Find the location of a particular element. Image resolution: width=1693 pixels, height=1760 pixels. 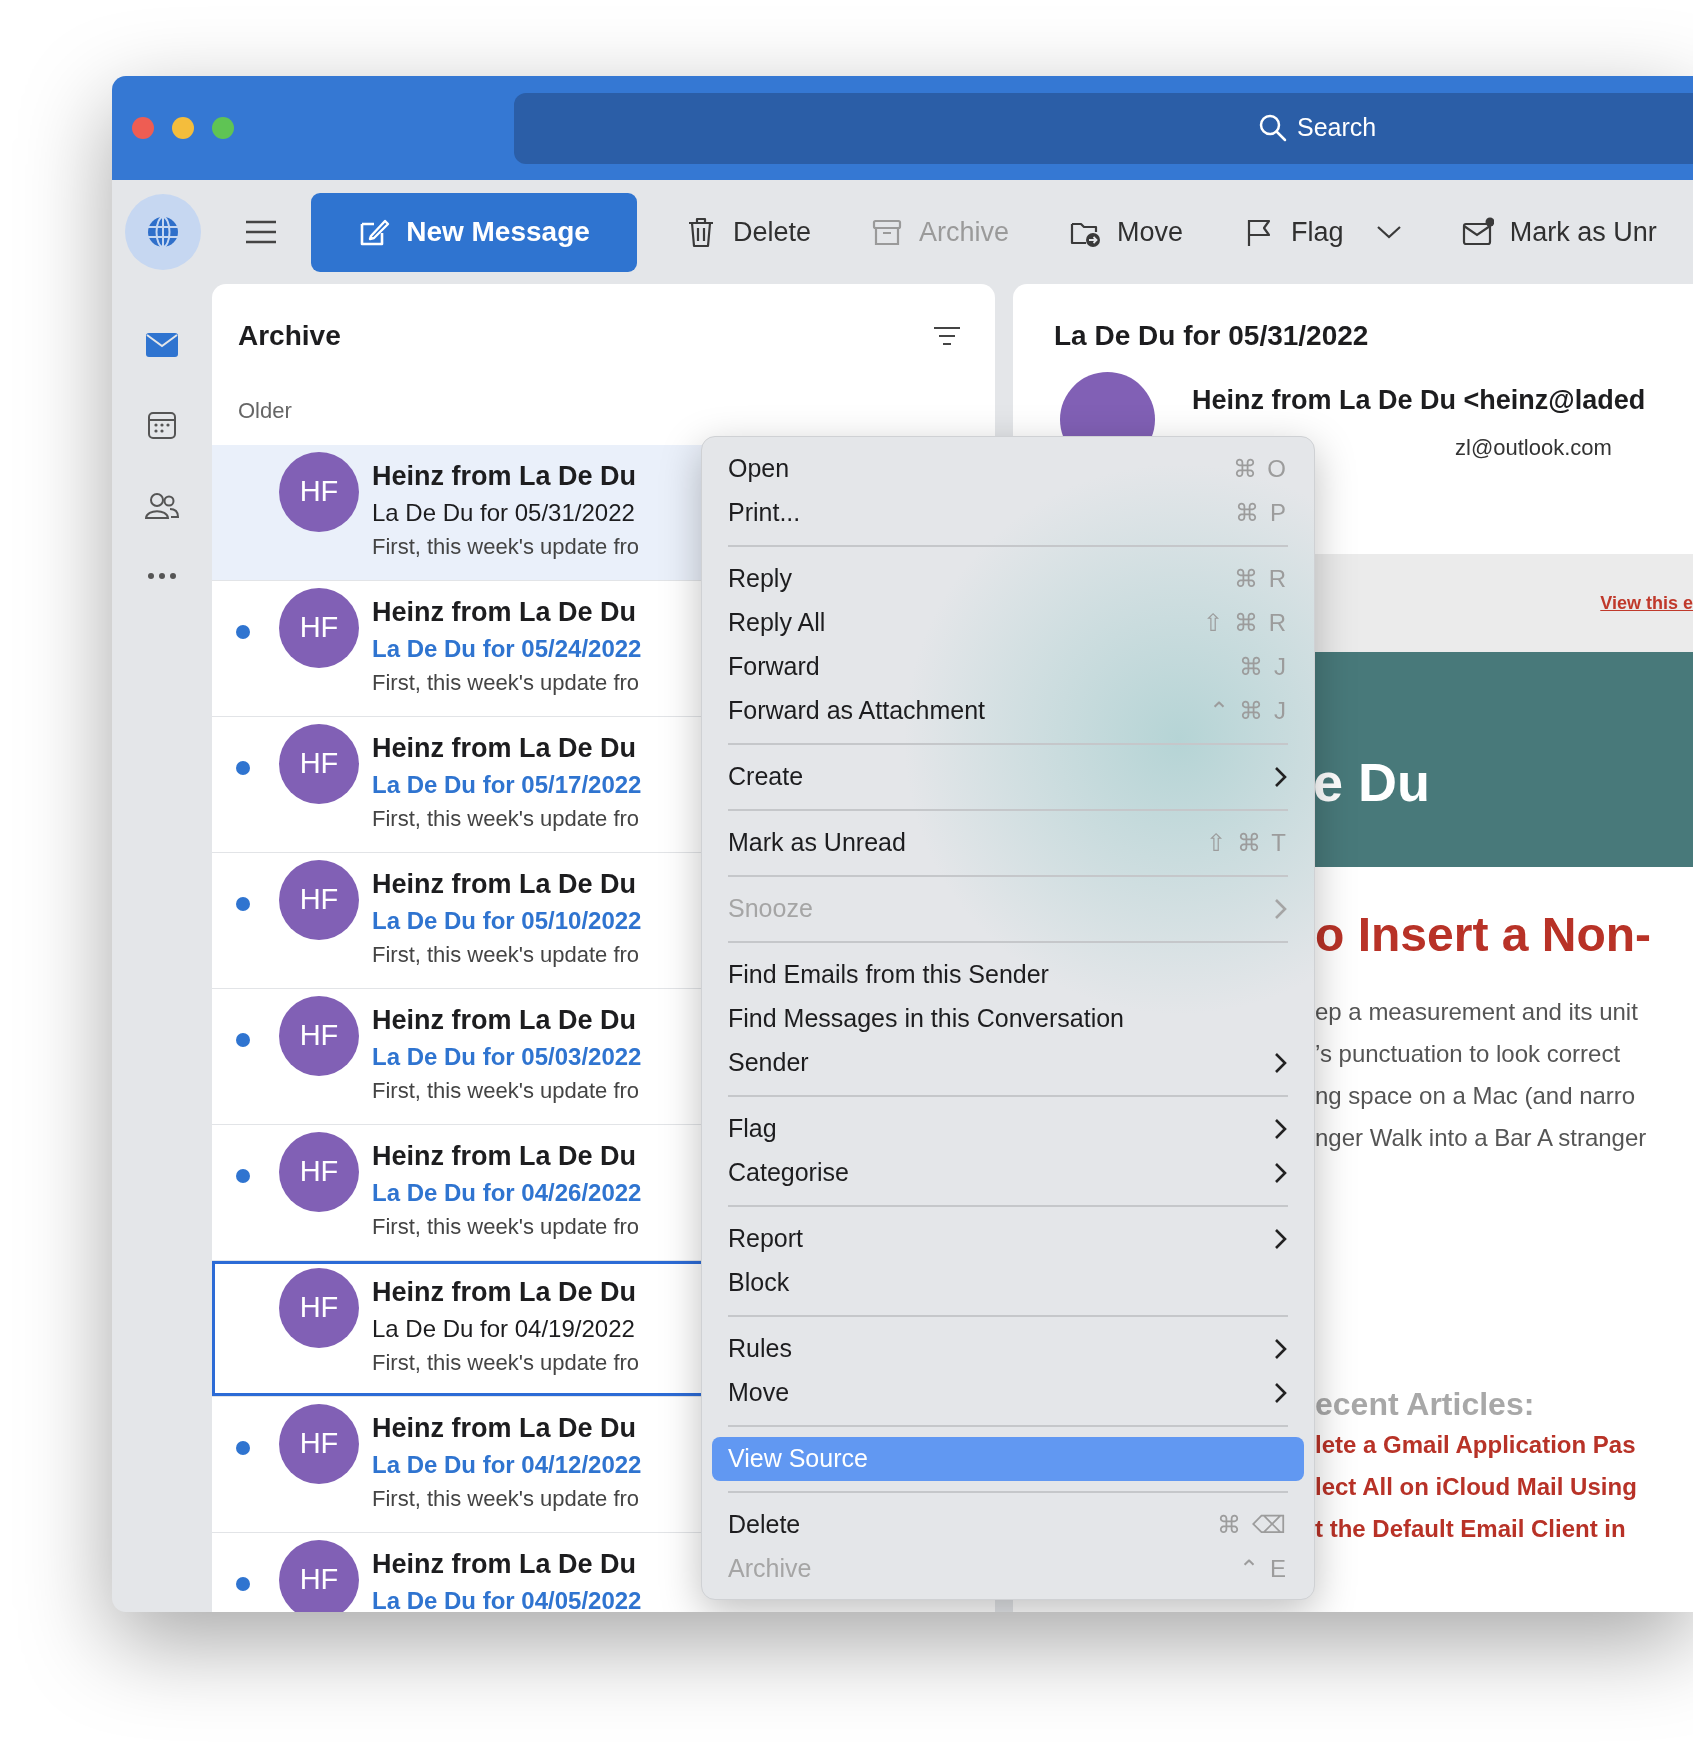

article-link: t the Default Email Client in is located at coordinates (1504, 1529).